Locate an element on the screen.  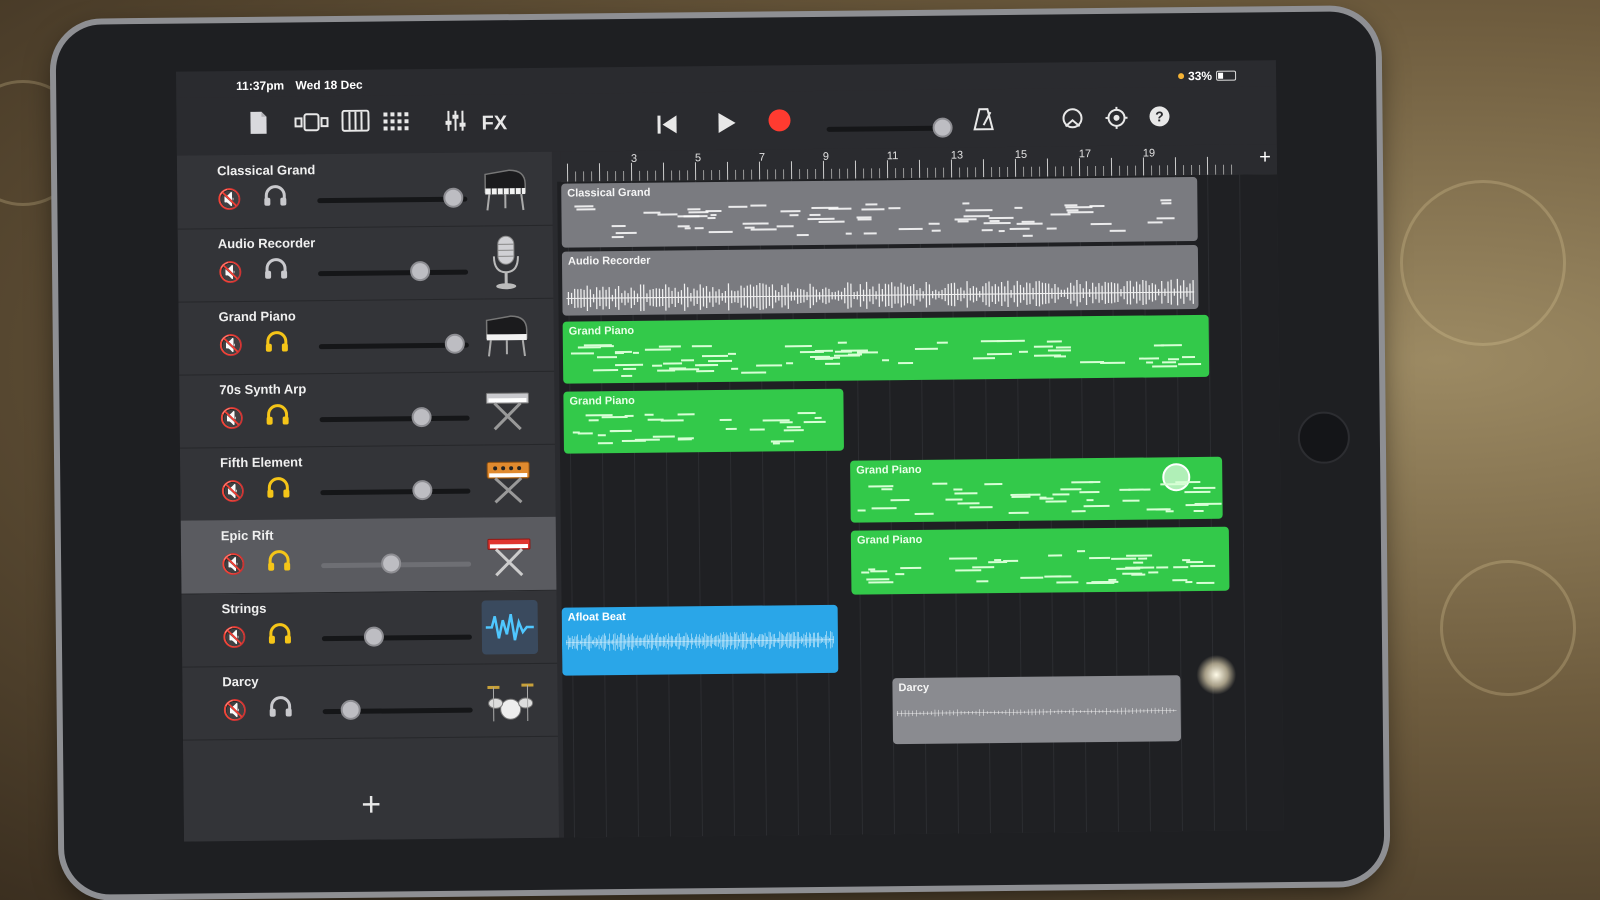
waveform-icon is located at coordinates (510, 627).